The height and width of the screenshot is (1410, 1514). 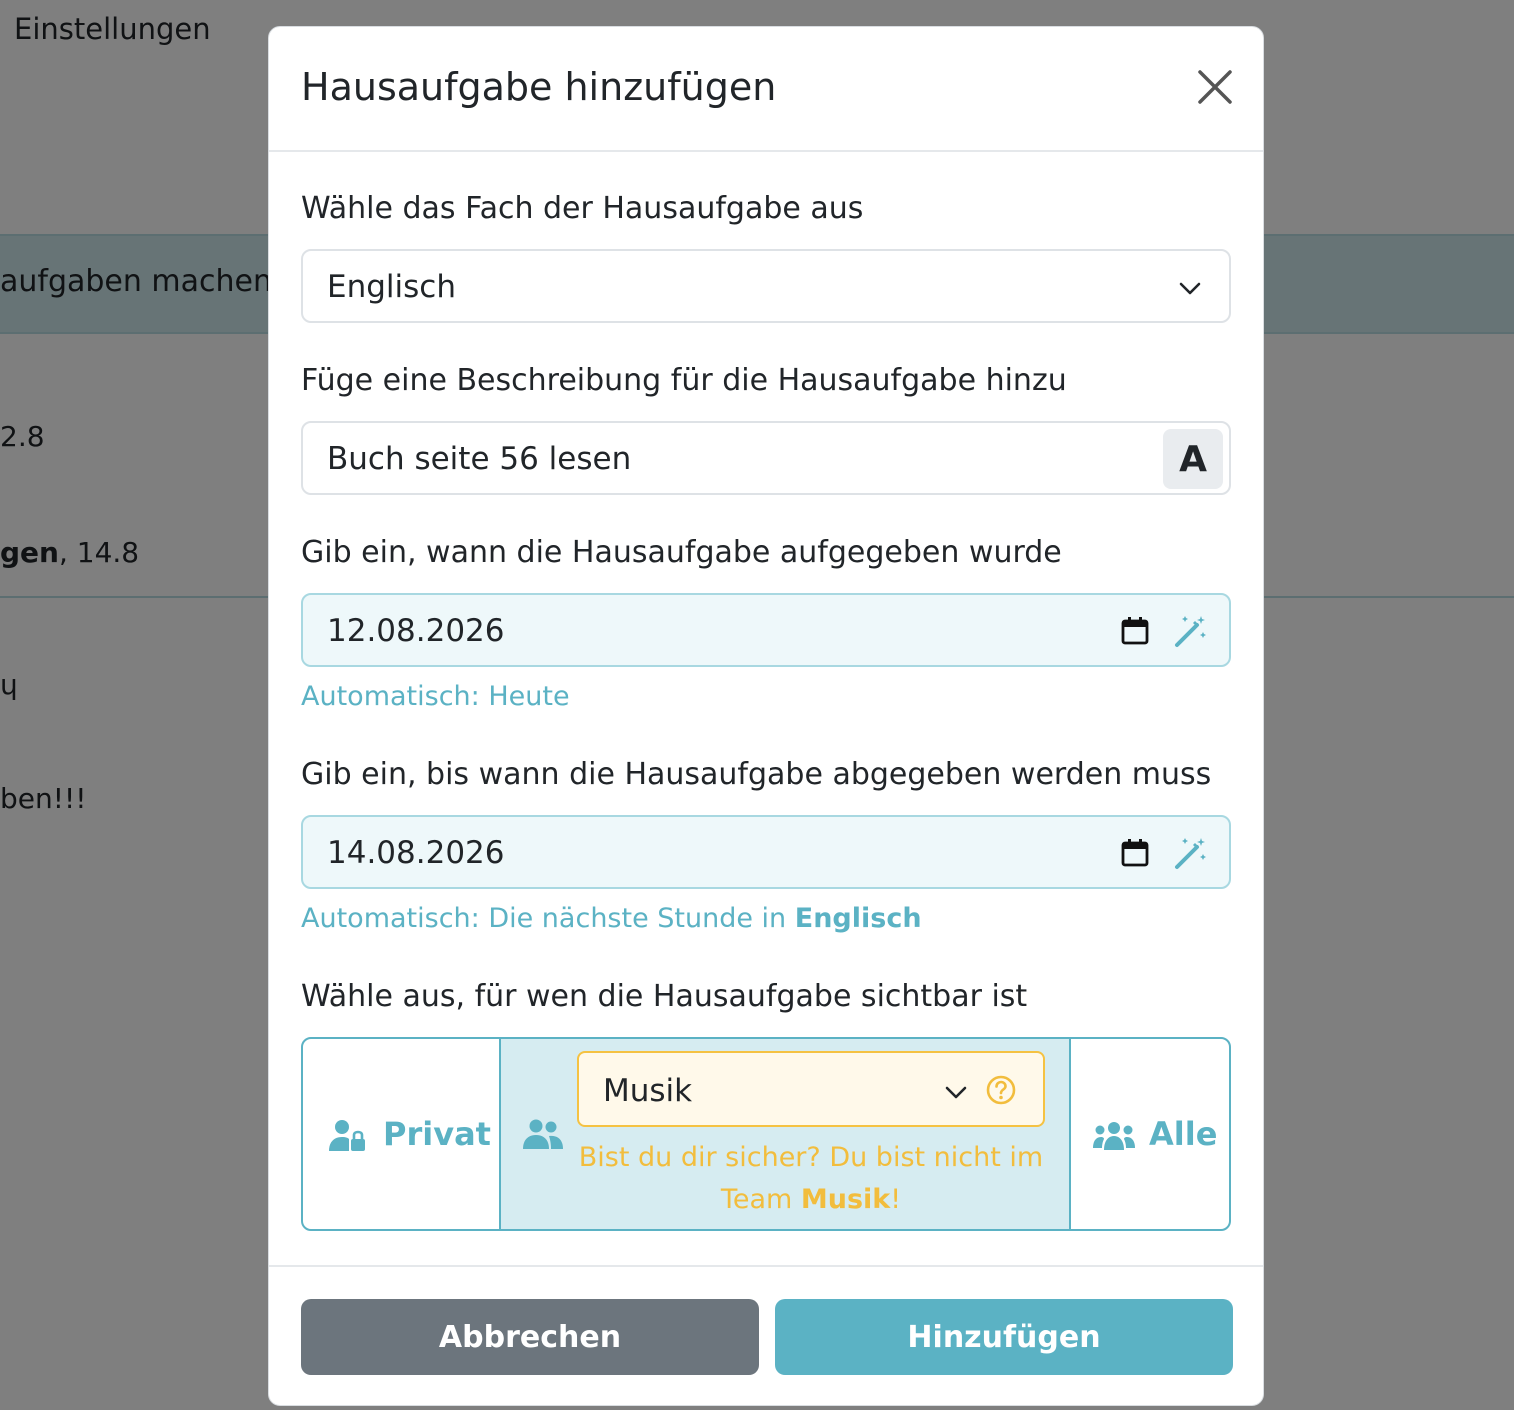 I want to click on cancel-button: Abbrechen, so click(x=530, y=1337).